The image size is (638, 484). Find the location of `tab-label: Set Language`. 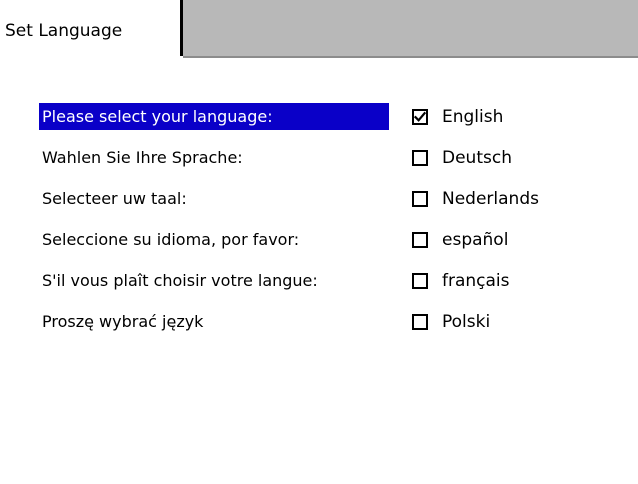

tab-label: Set Language is located at coordinates (64, 31).